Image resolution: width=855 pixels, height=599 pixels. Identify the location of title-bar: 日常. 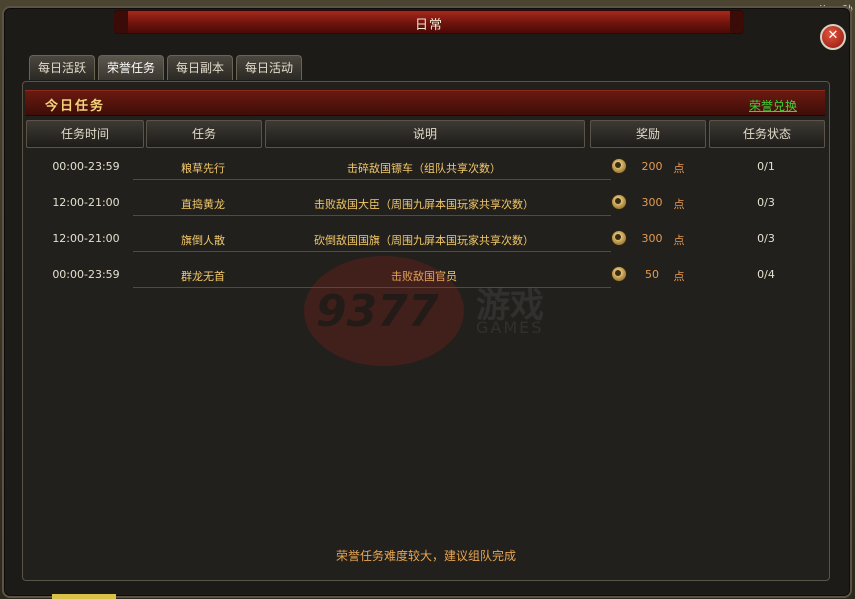
(429, 22).